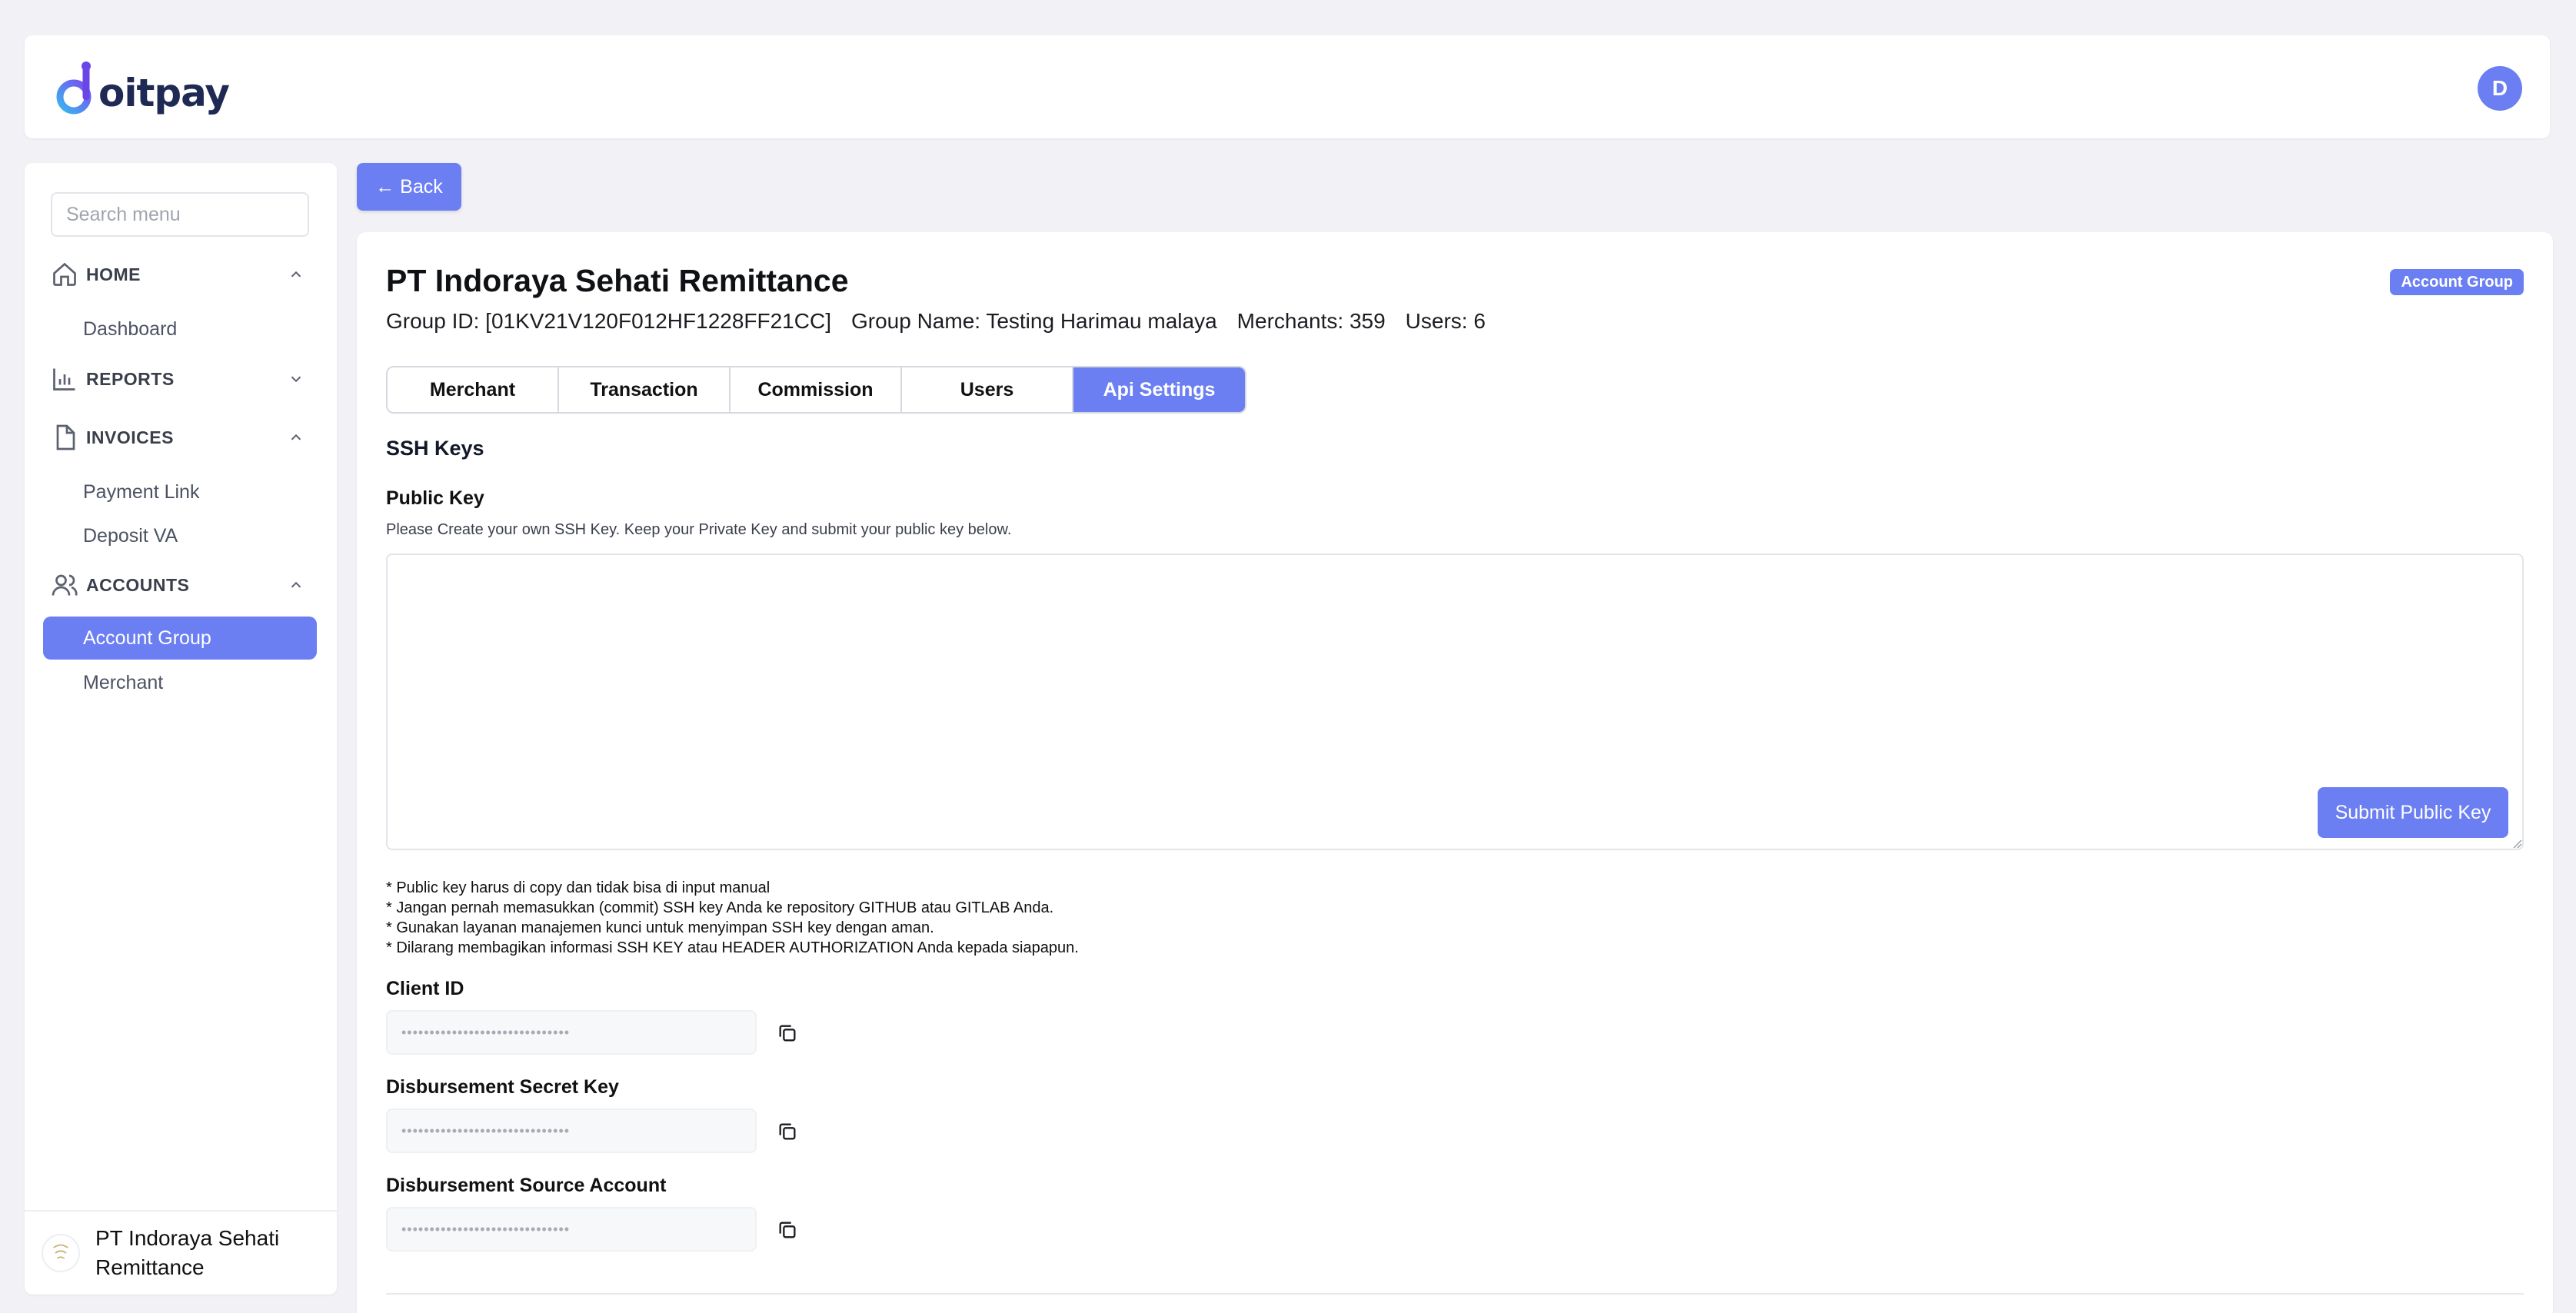  I want to click on users-icon, so click(65, 585).